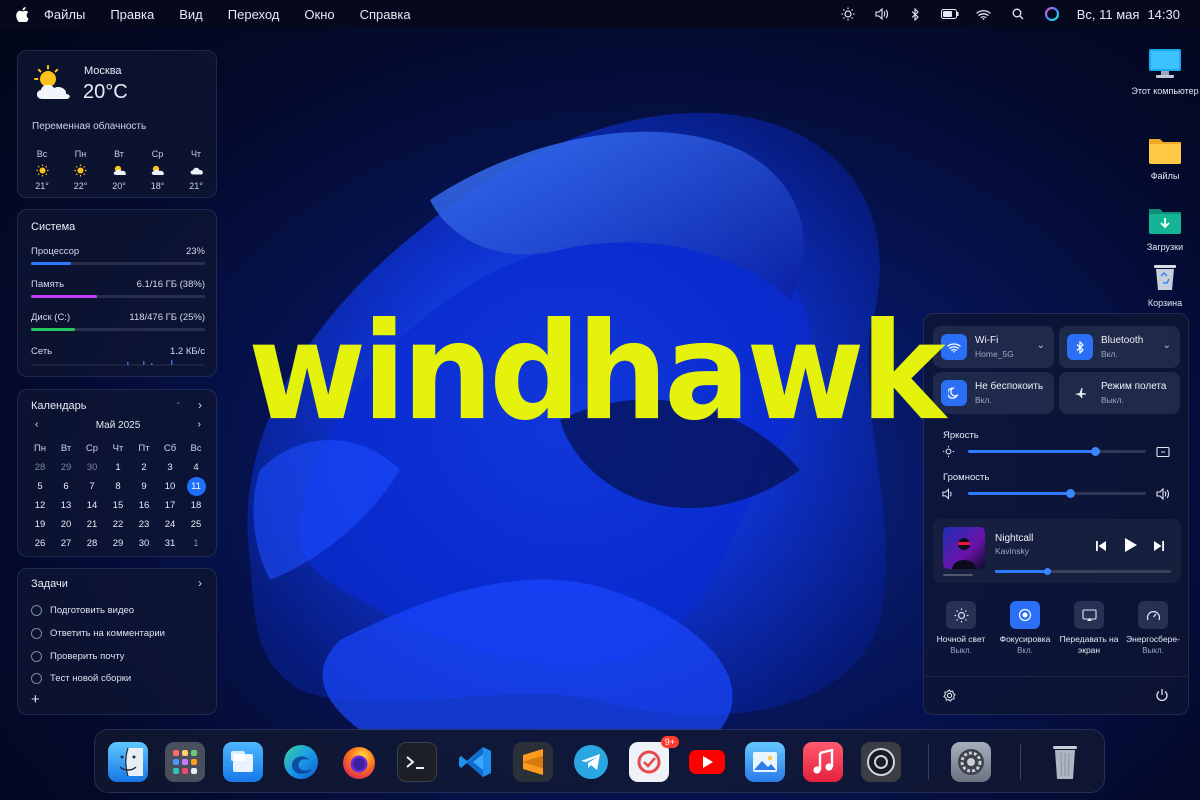  Describe the element at coordinates (118, 505) in the screenshot. I see `calendar-day: 15` at that location.